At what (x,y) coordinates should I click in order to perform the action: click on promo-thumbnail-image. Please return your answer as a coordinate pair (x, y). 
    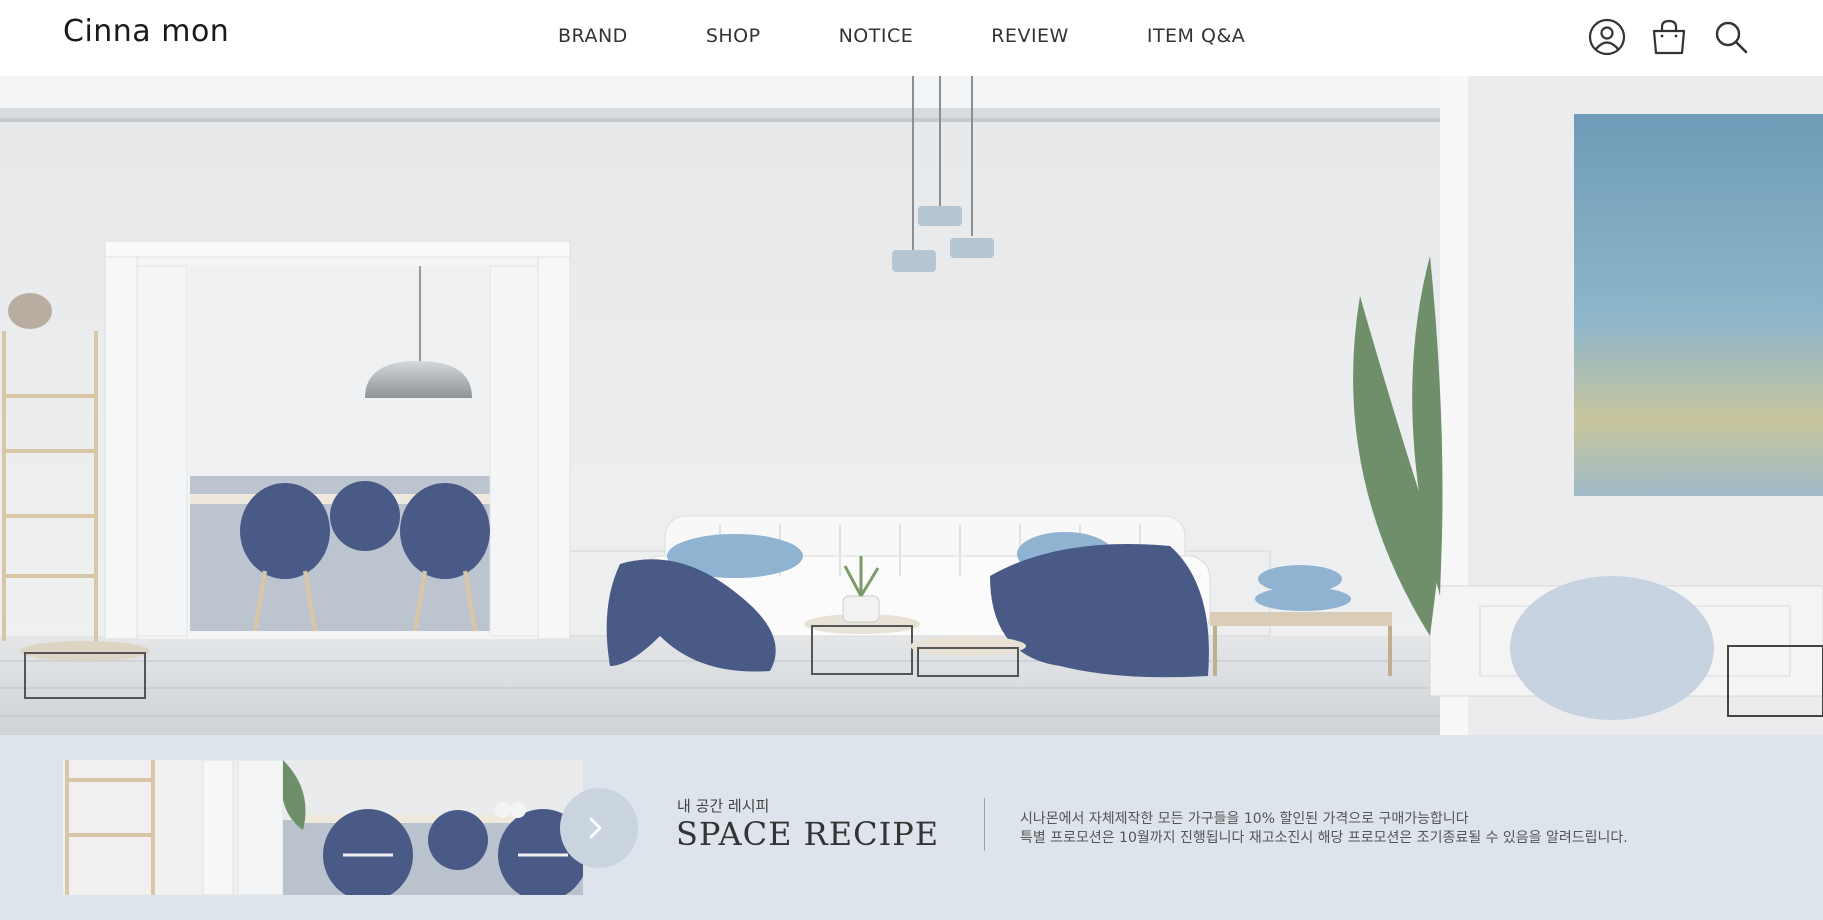
    Looking at the image, I should click on (323, 827).